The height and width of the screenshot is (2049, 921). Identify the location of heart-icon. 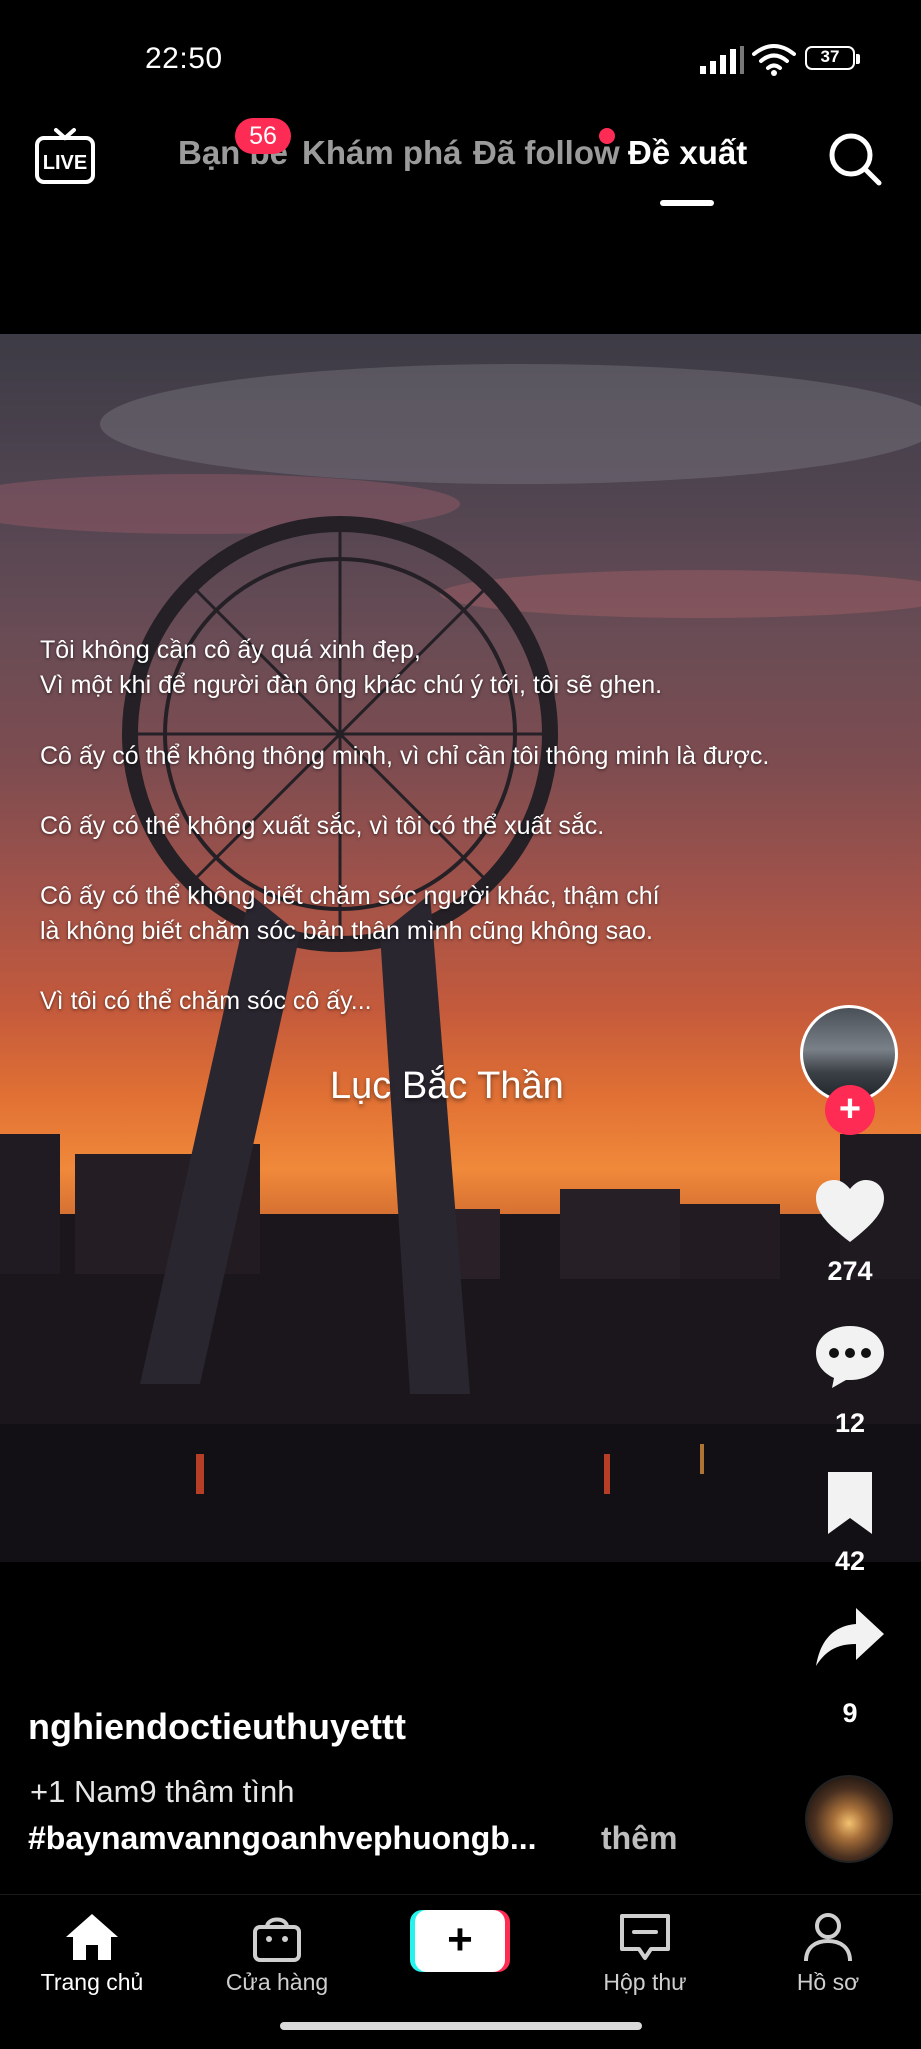
(850, 1212).